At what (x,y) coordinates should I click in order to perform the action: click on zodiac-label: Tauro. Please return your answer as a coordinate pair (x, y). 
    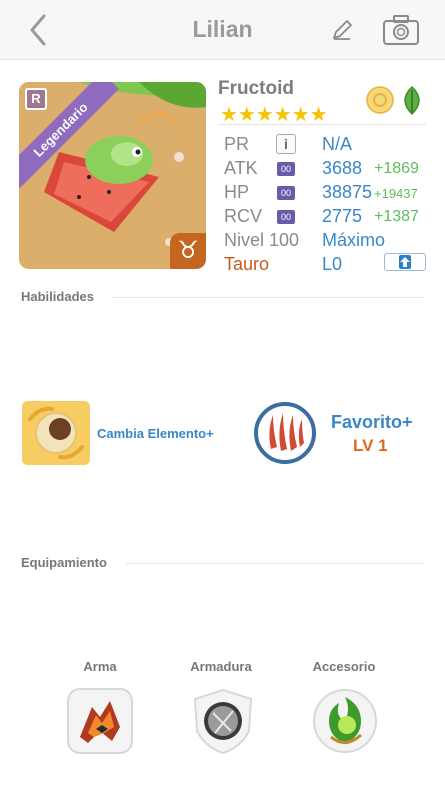
    Looking at the image, I should click on (247, 264).